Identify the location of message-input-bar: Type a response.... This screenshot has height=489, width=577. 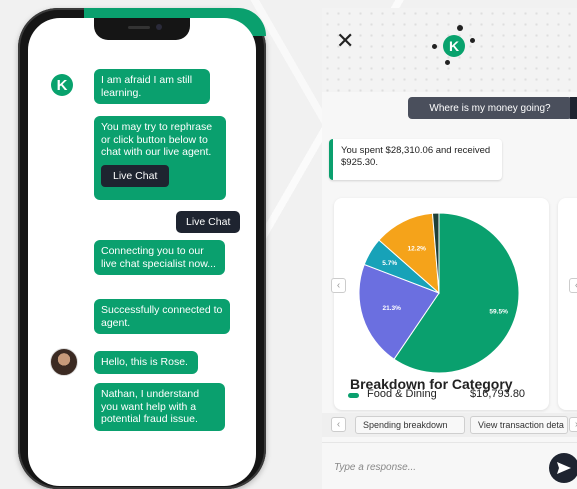
(449, 465).